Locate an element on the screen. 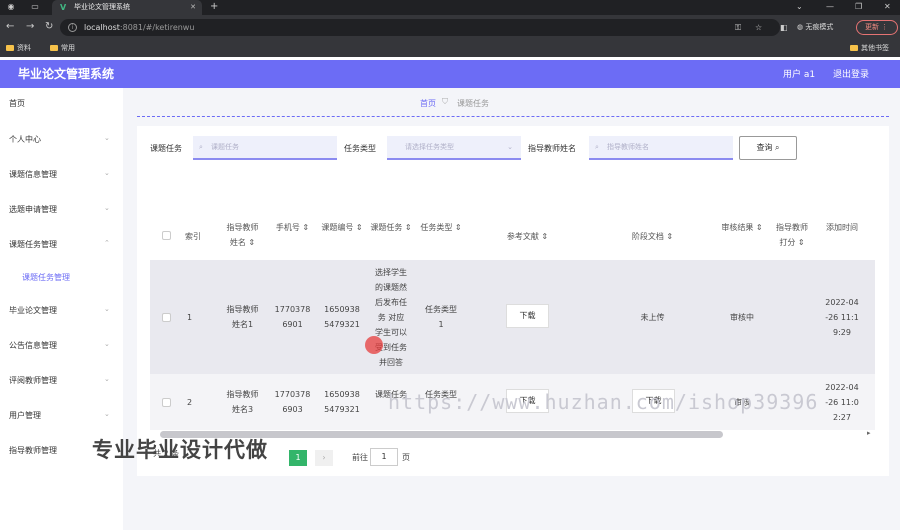  task-search-input: ⌕ 课题任务 is located at coordinates (265, 148).